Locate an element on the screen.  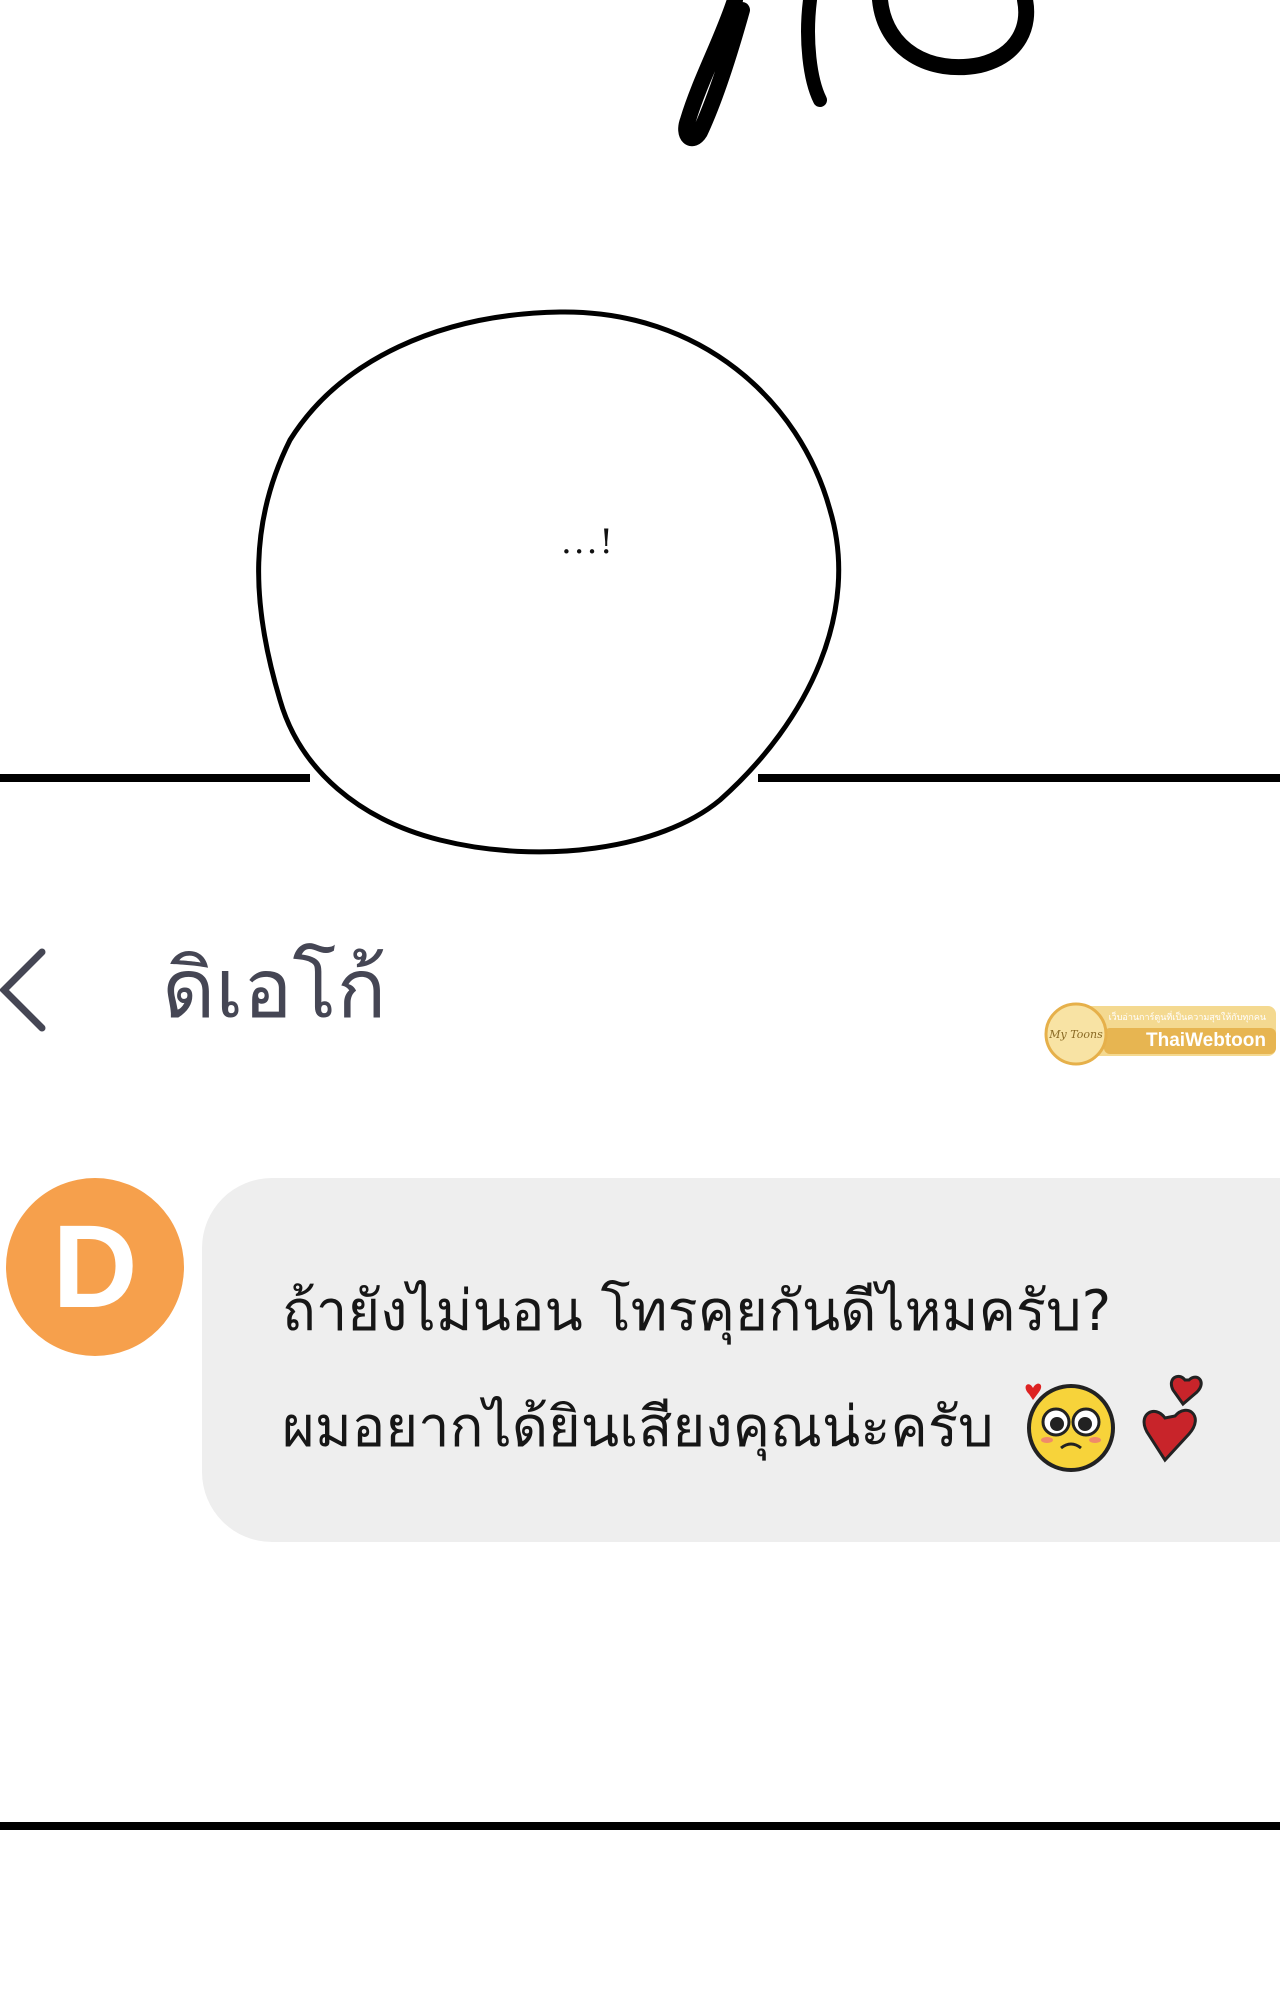
hearts-icon is located at coordinates (1172, 1418).